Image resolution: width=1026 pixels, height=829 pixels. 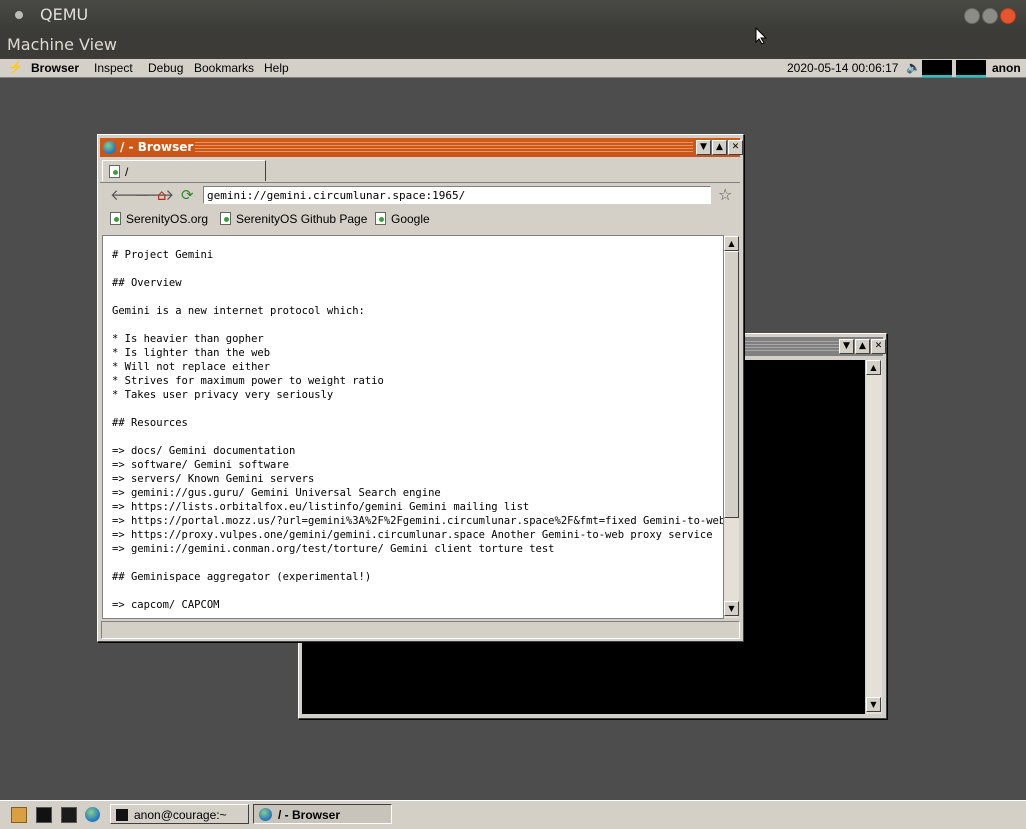 What do you see at coordinates (913, 67) in the screenshot?
I see `volume-icon: 🔈` at bounding box center [913, 67].